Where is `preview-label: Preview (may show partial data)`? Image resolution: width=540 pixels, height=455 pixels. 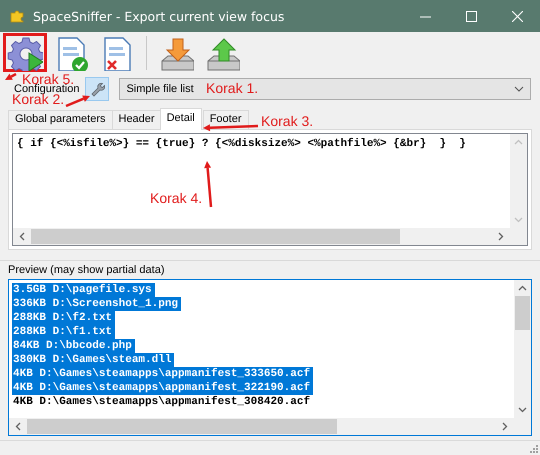
preview-label: Preview (may show partial data) is located at coordinates (87, 271).